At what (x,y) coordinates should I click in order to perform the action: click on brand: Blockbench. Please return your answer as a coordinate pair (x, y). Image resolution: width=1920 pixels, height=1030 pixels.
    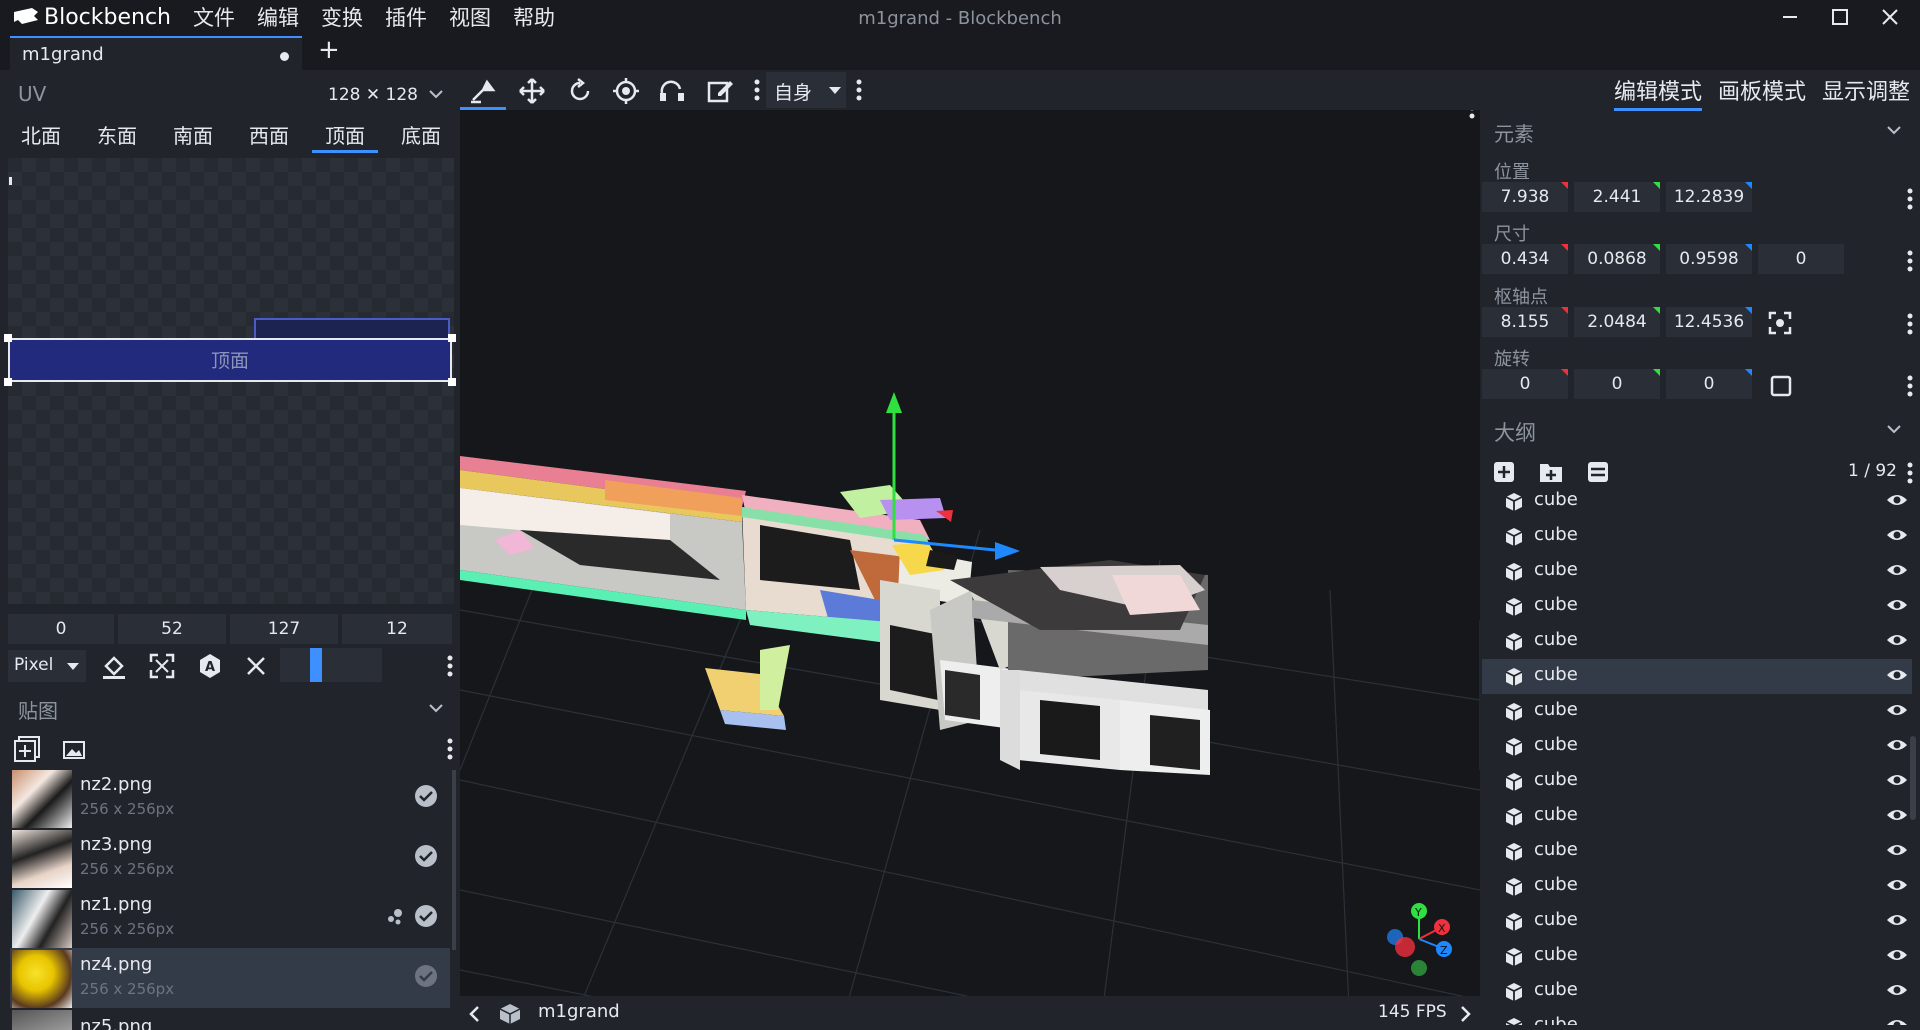
    Looking at the image, I should click on (91, 17).